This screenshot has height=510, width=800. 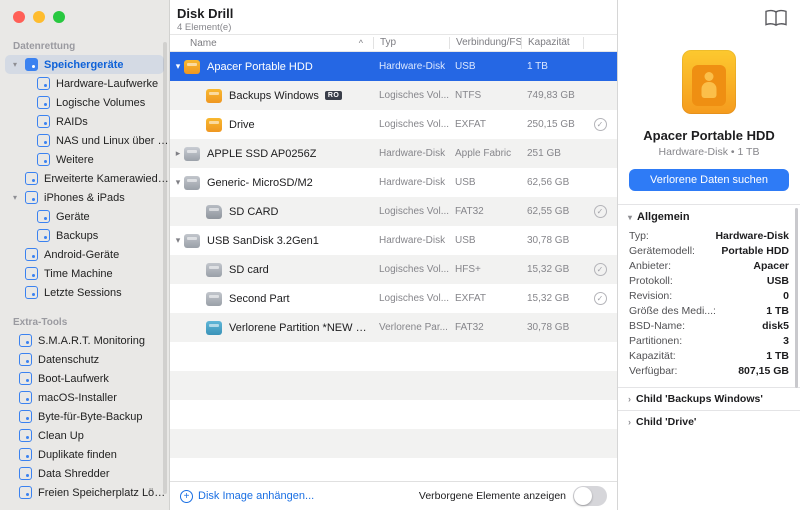 What do you see at coordinates (84, 416) in the screenshot?
I see `sidebar-item-byte-fuer-byte-backup: Byte-für-Byte-Backup` at bounding box center [84, 416].